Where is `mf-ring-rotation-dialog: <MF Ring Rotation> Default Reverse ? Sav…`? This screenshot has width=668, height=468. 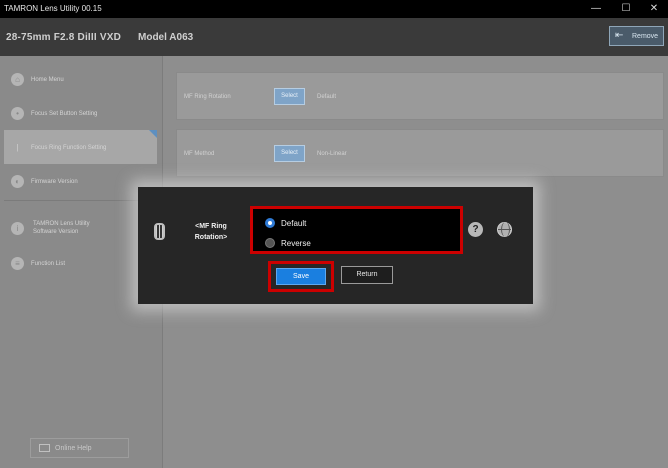
mf-ring-rotation-dialog: <MF Ring Rotation> Default Reverse ? Sav… is located at coordinates (335, 245).